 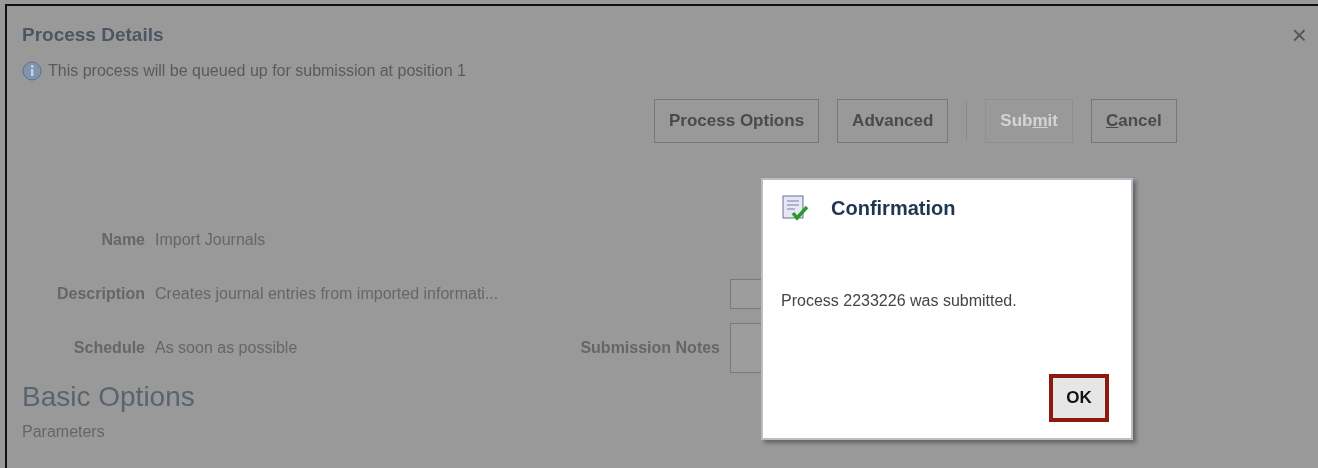 I want to click on options-button: Process Options, so click(x=737, y=121).